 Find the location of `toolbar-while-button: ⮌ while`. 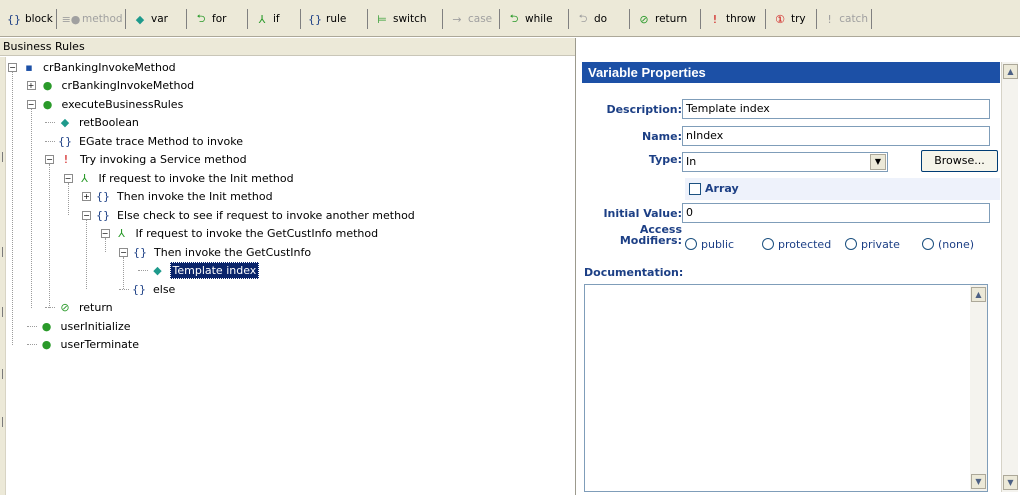

toolbar-while-button: ⮌ while is located at coordinates (536, 19).